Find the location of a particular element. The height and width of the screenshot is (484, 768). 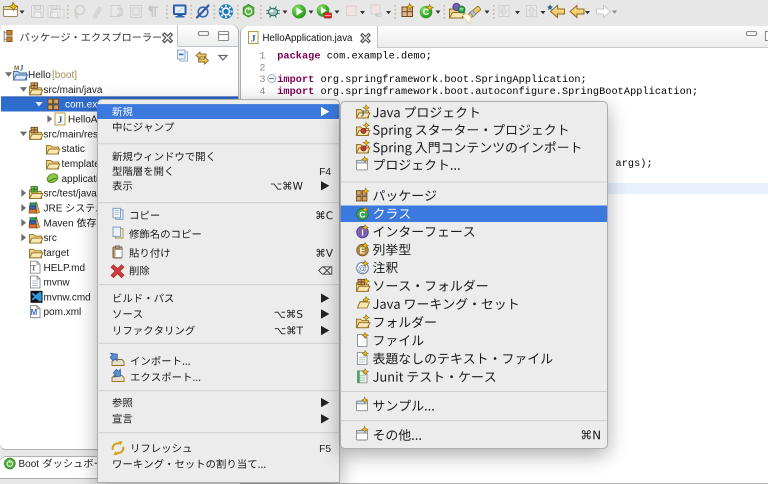

svg-text: J is located at coordinates (363, 113).